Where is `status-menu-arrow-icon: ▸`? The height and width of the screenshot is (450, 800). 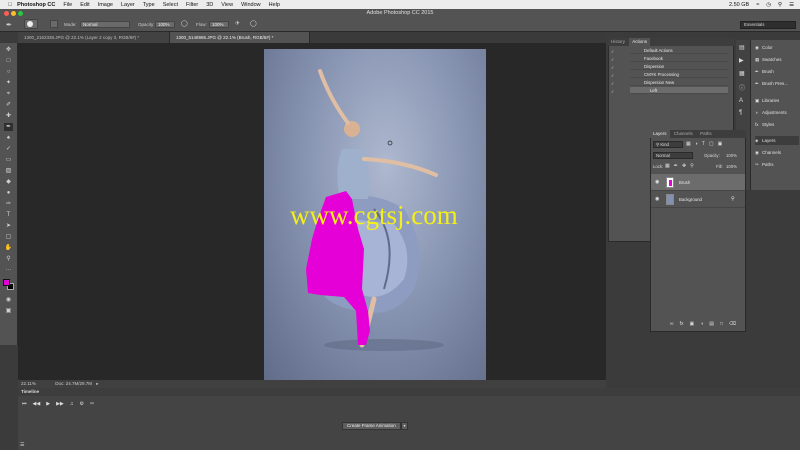 status-menu-arrow-icon: ▸ is located at coordinates (97, 383).